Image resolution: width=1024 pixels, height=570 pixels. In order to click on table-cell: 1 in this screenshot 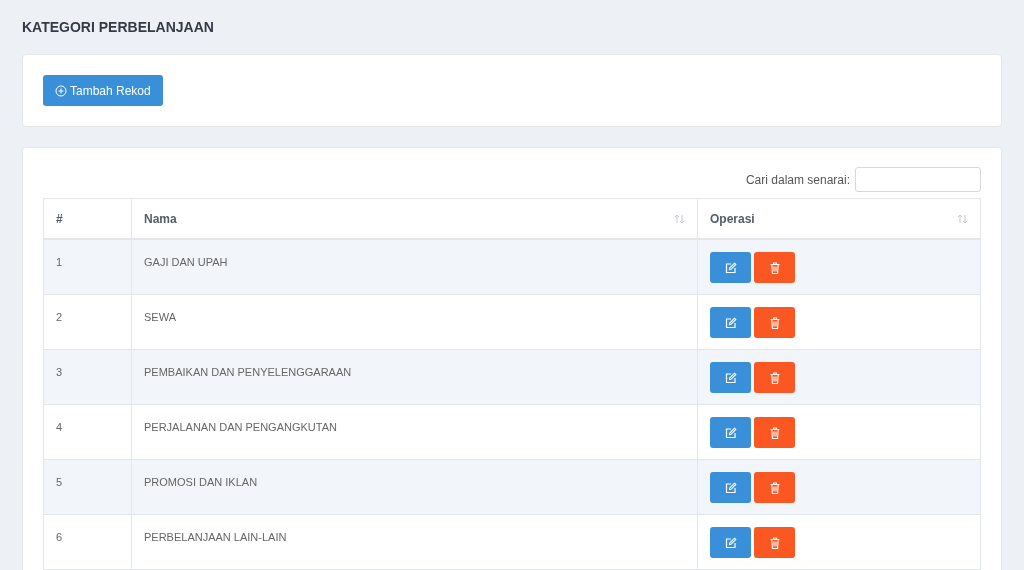, I will do `click(88, 267)`.